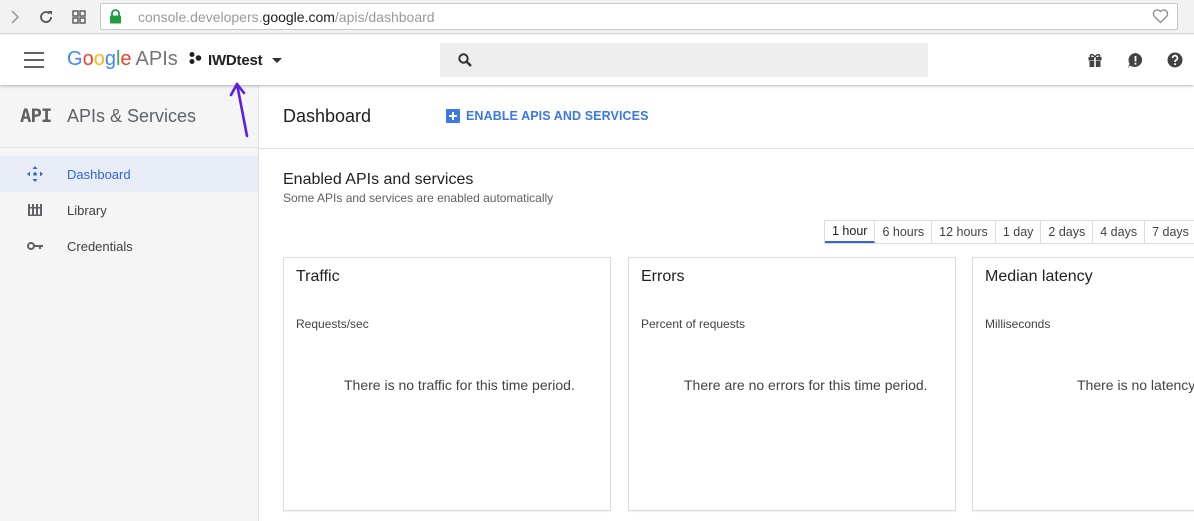 Image resolution: width=1194 pixels, height=521 pixels. I want to click on range-6-hours: 6 hours, so click(904, 232).